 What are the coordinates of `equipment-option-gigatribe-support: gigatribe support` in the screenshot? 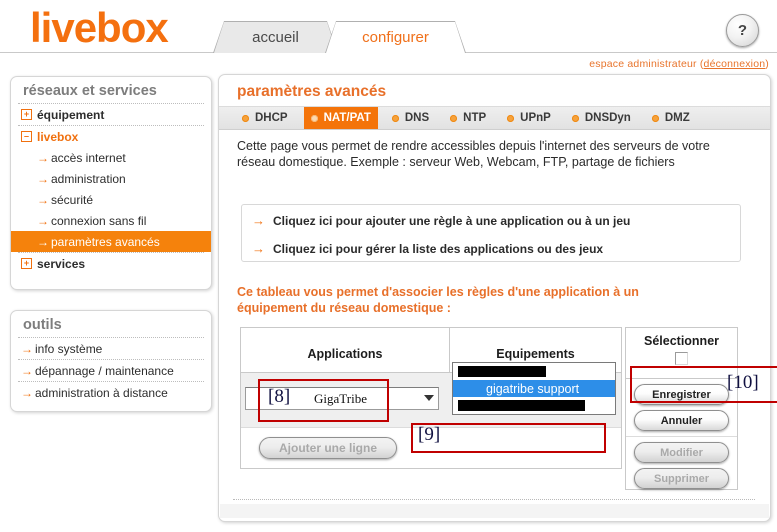 It's located at (534, 388).